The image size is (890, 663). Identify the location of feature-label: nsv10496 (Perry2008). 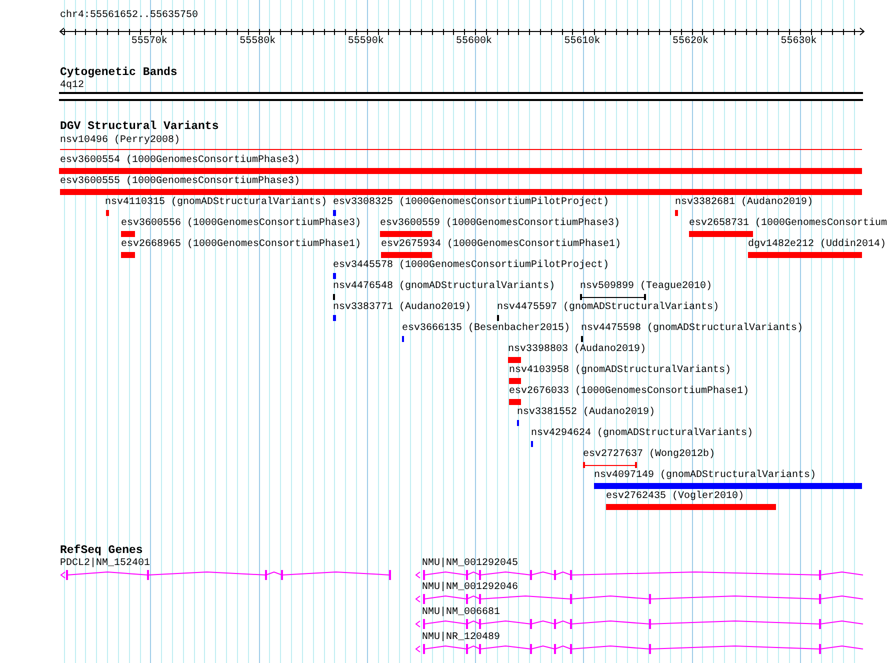
(120, 141).